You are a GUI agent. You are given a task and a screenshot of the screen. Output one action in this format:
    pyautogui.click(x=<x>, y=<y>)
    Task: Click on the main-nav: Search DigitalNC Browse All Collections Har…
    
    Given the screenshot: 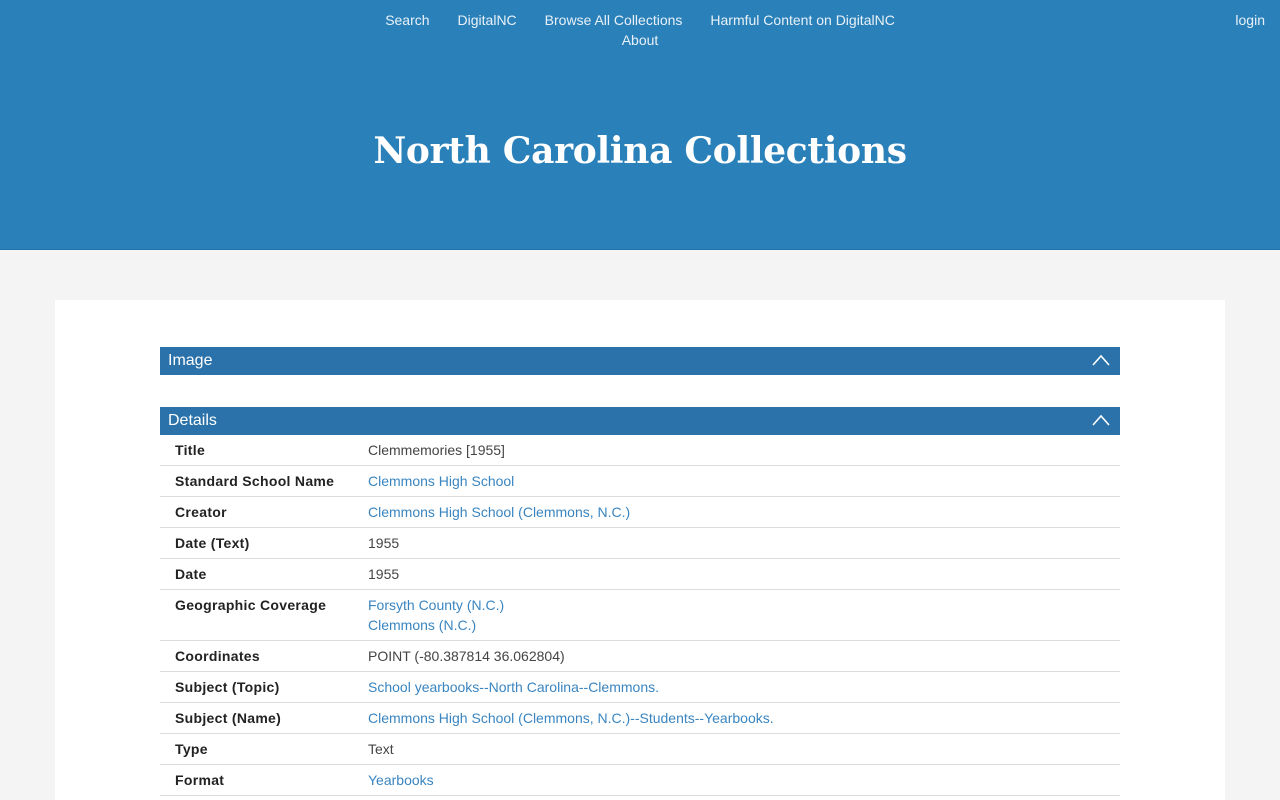 What is the action you would take?
    pyautogui.click(x=640, y=30)
    